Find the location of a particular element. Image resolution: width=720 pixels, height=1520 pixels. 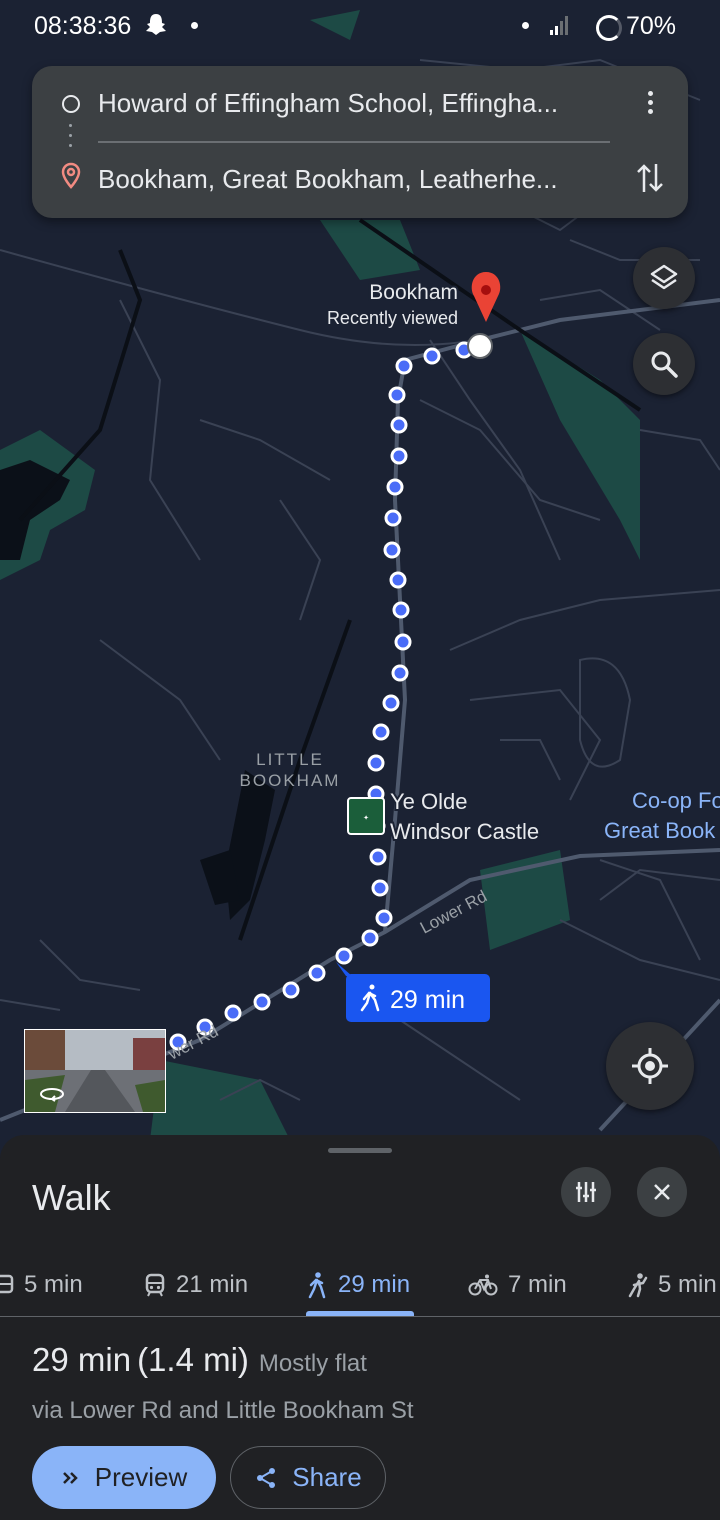

status-dot-icon is located at coordinates (525, 25).